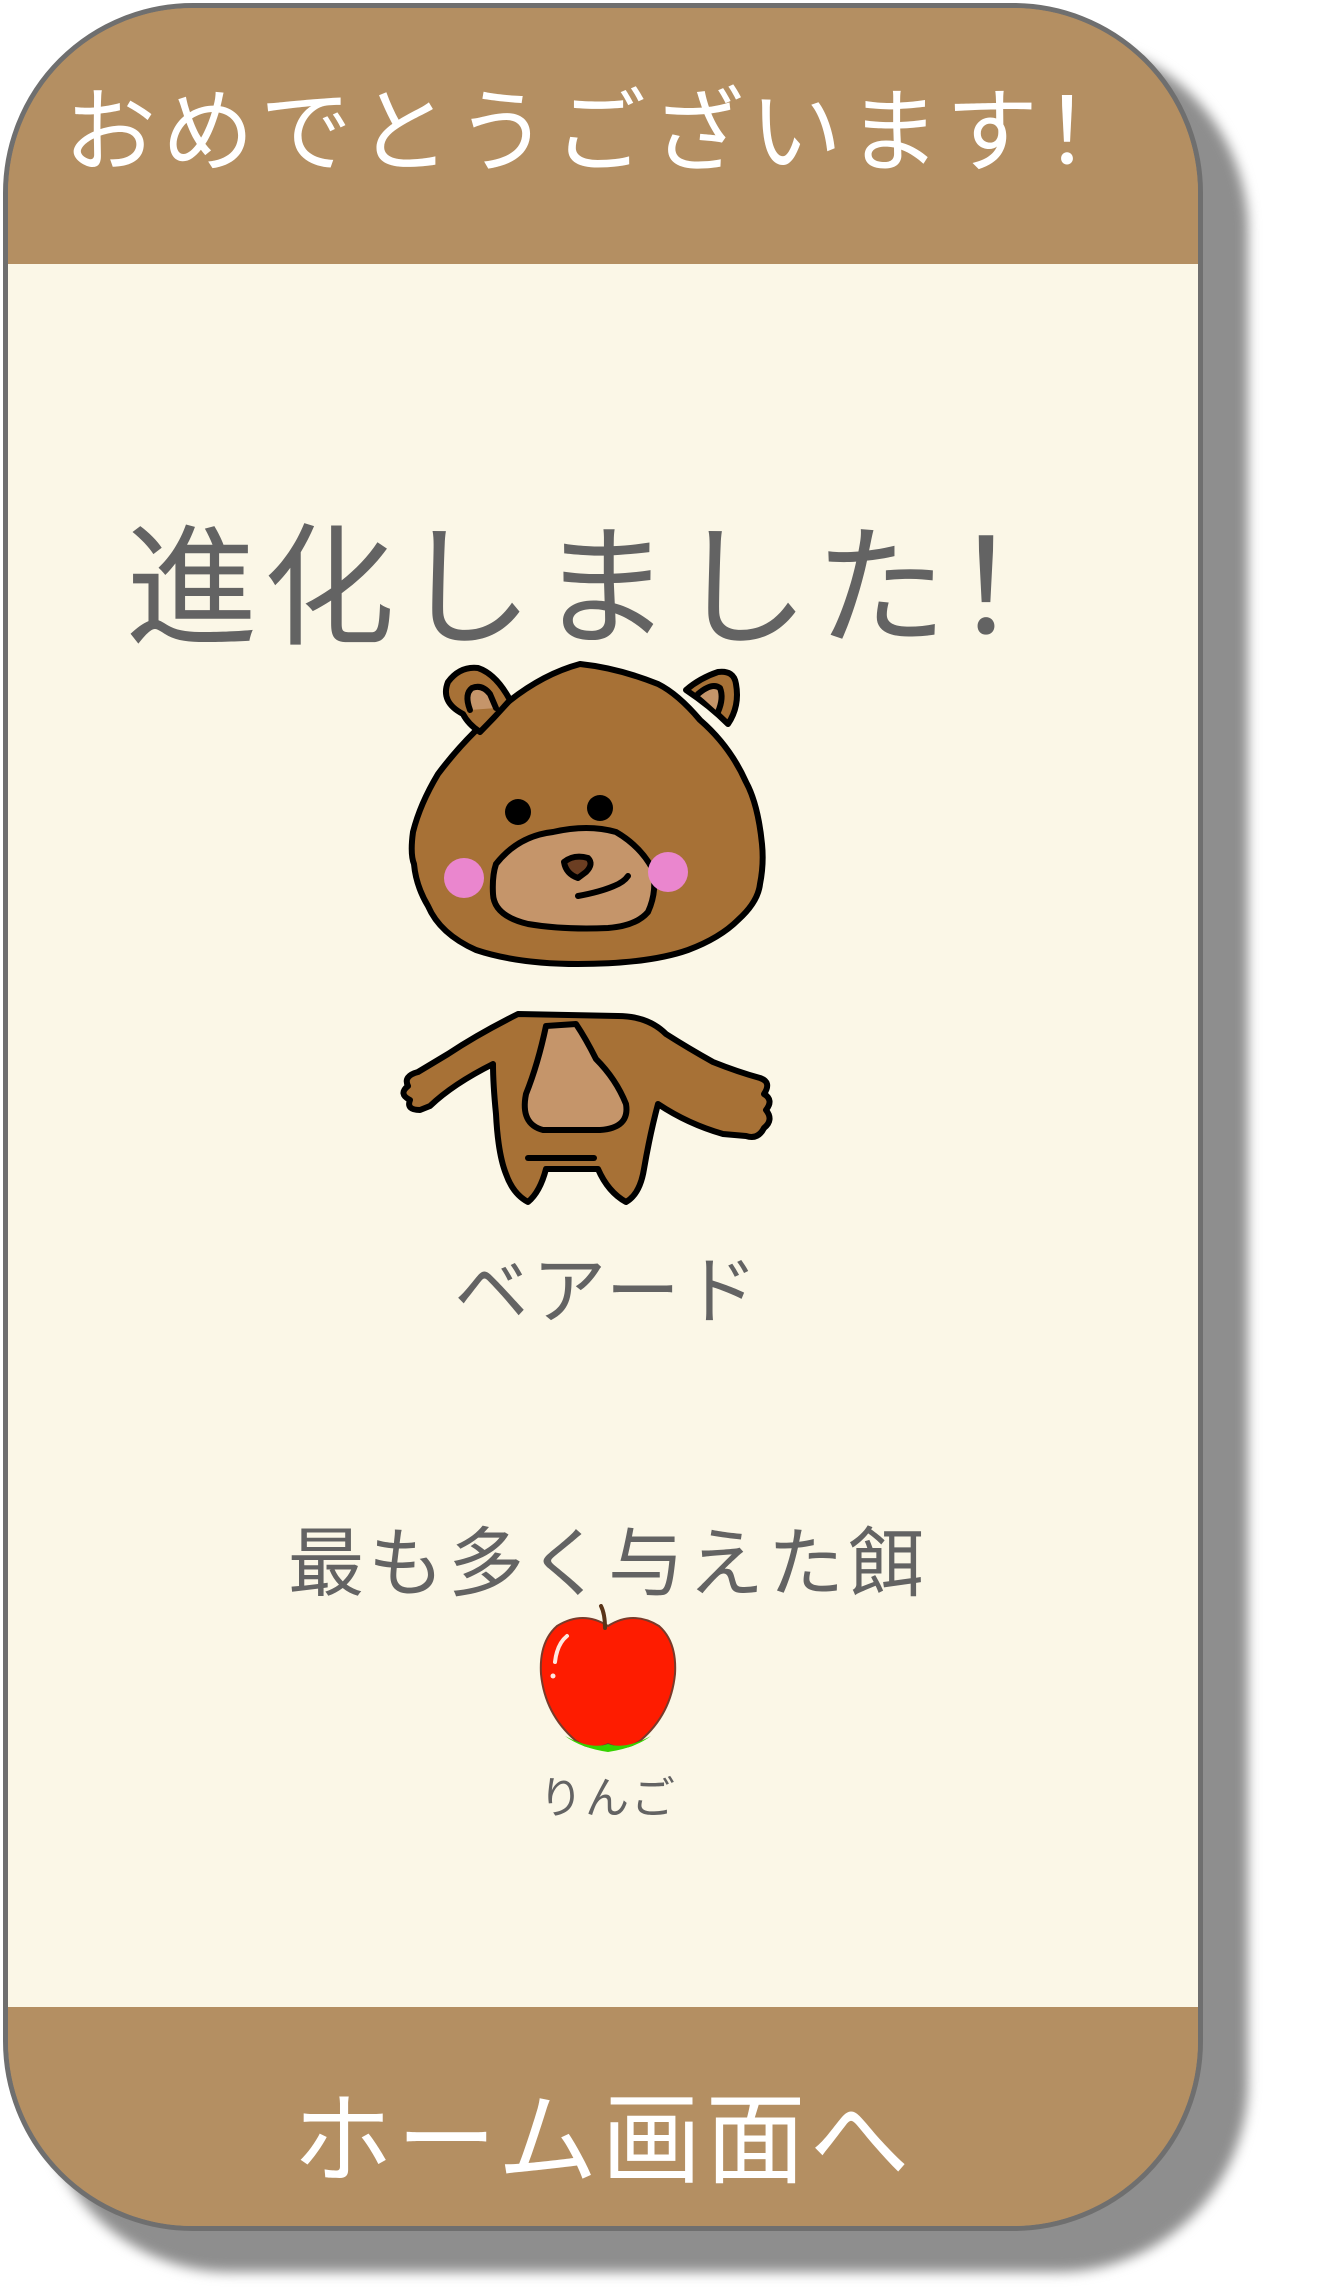 The image size is (1324, 2296). What do you see at coordinates (608, 589) in the screenshot?
I see `evolved-message: 進化しました！` at bounding box center [608, 589].